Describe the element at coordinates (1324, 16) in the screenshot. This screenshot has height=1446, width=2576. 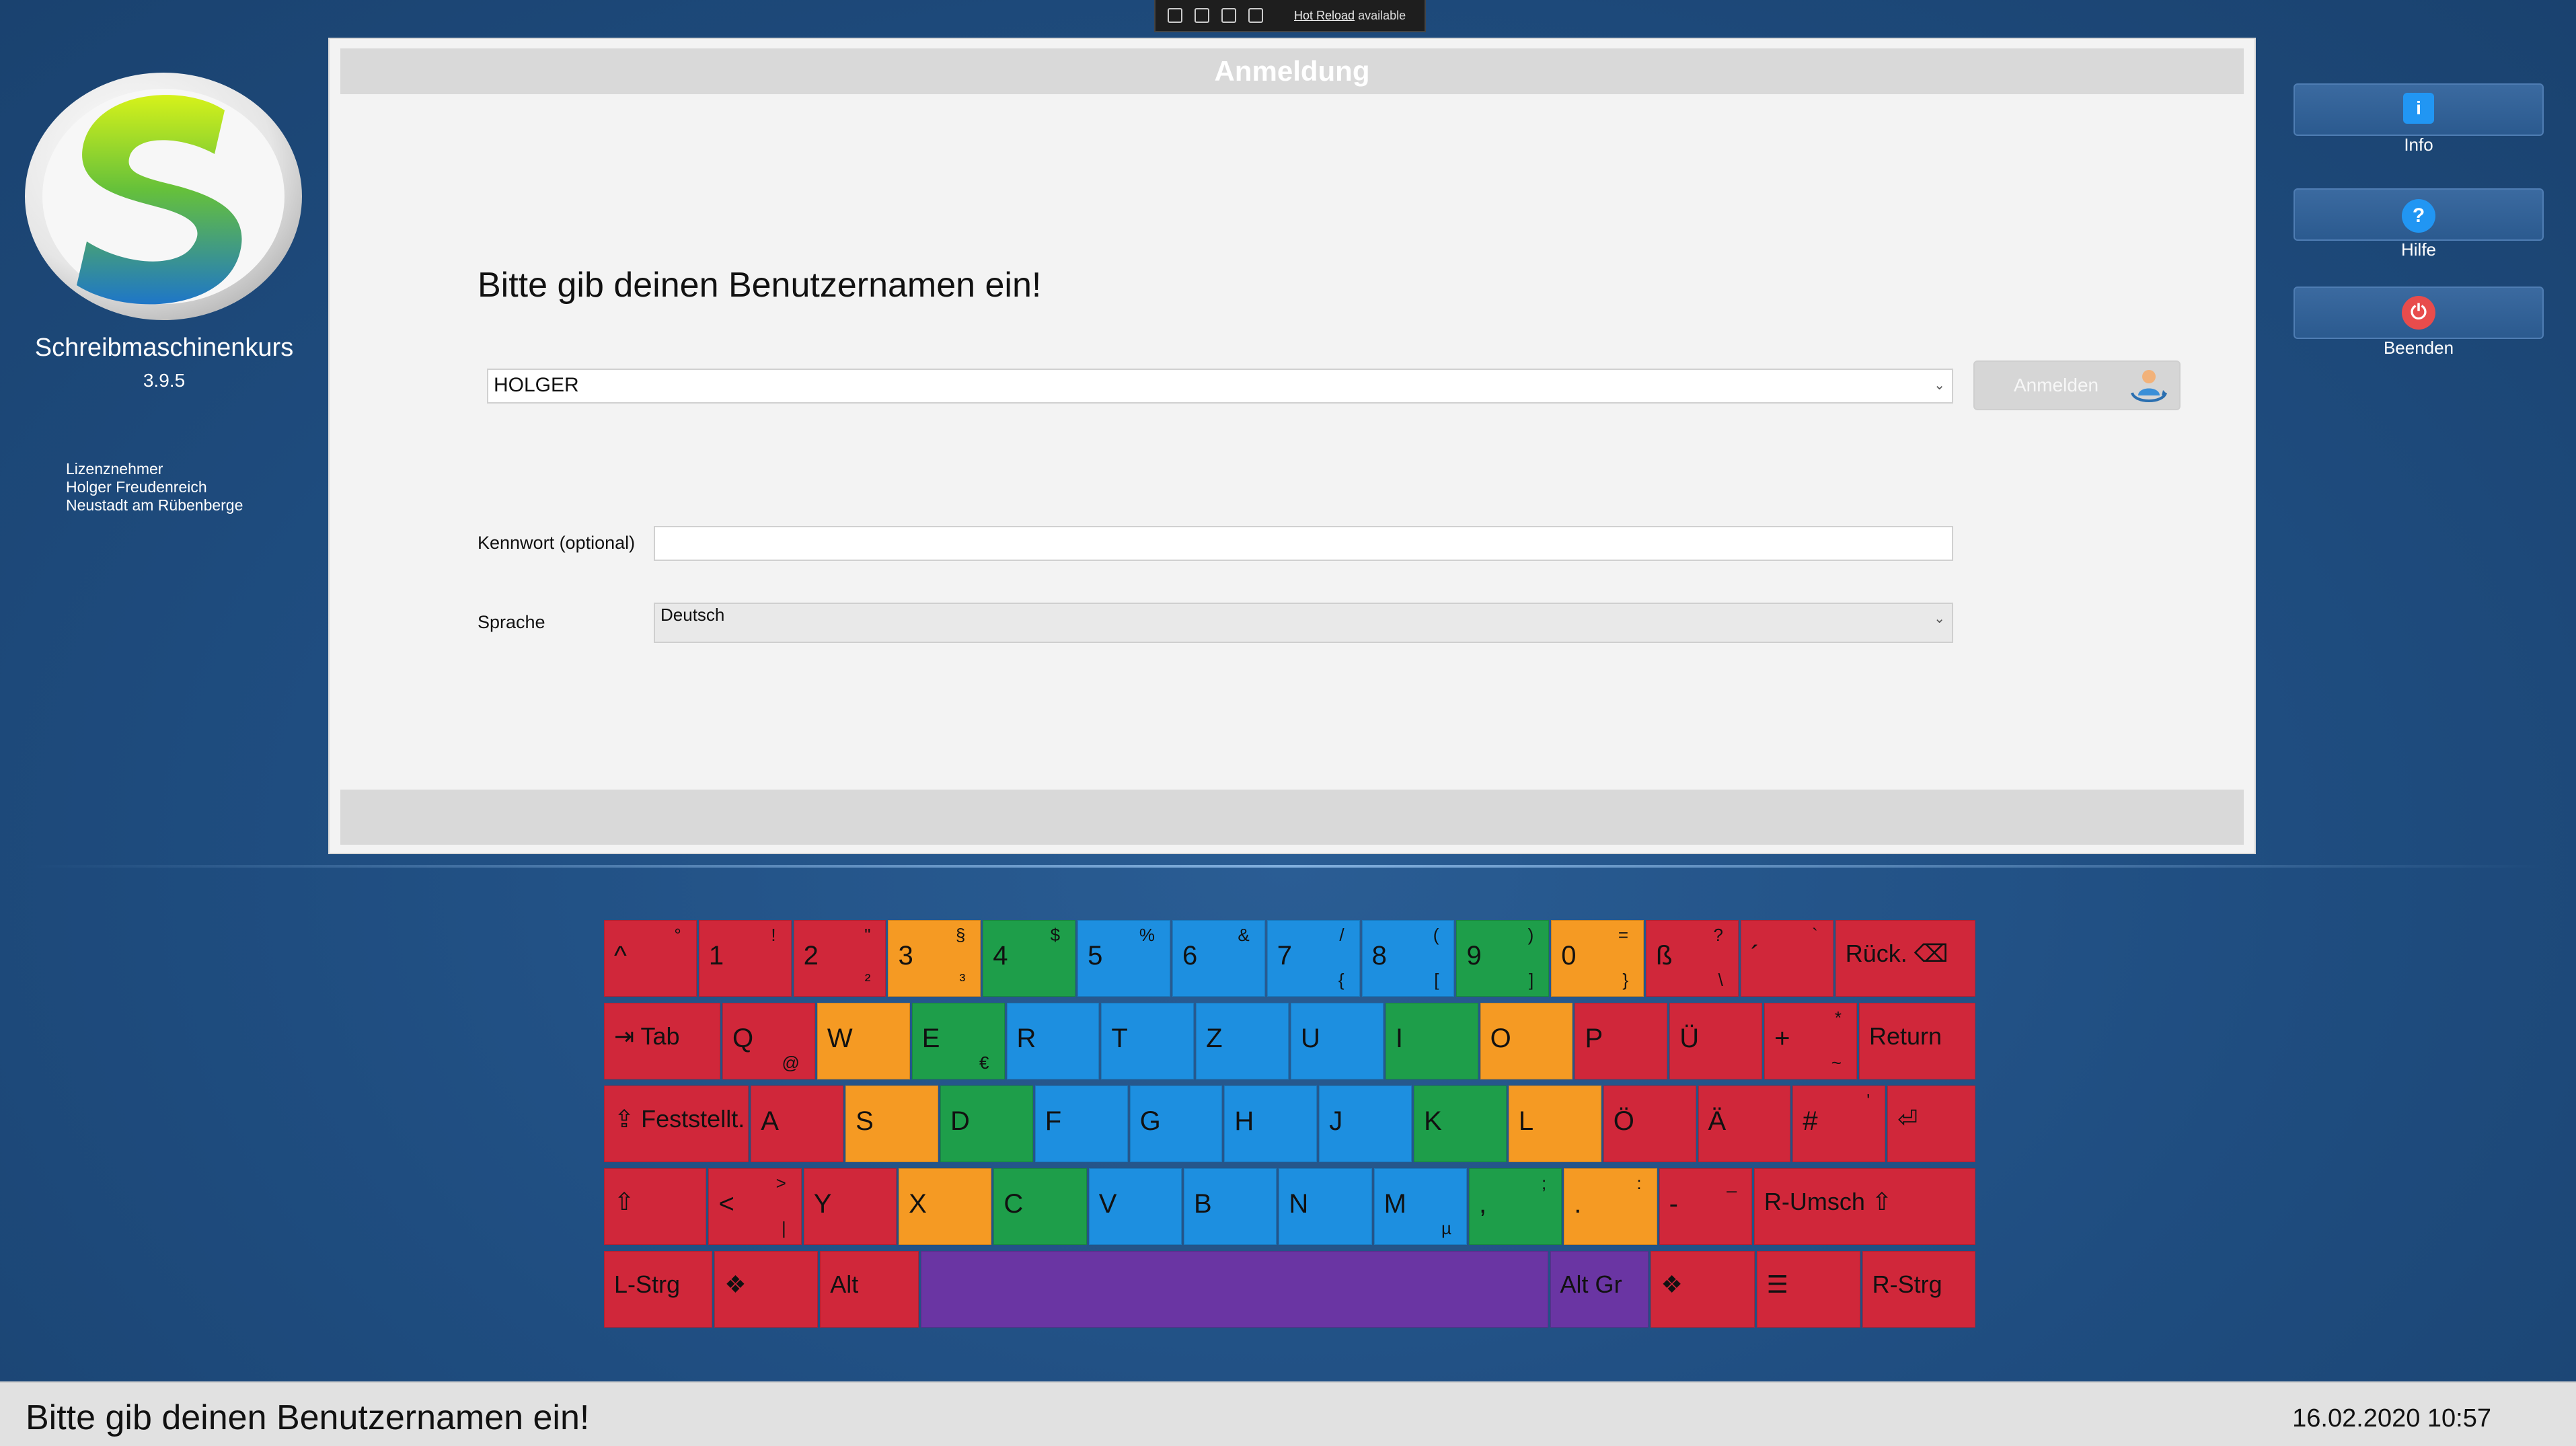
I see `hot-reload-link: Hot Reload` at that location.